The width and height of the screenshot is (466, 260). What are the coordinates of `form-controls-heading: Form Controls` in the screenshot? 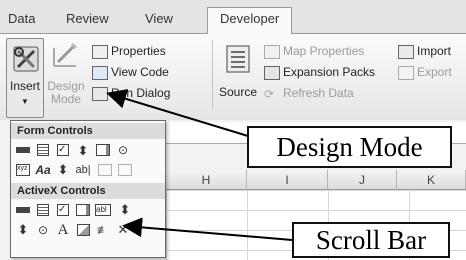 It's located at (88, 131).